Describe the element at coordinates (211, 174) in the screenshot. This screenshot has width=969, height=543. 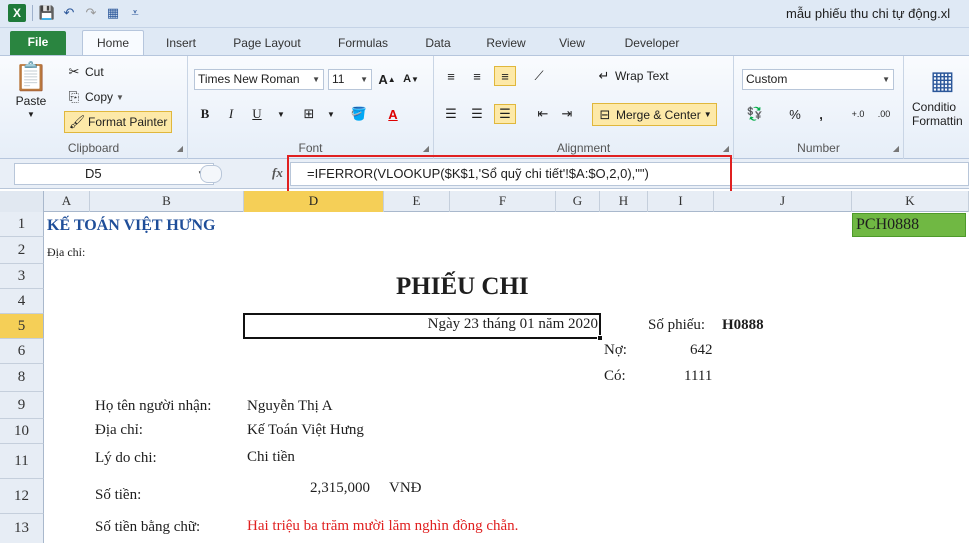
I see `formula-bar-toggle-icon` at that location.